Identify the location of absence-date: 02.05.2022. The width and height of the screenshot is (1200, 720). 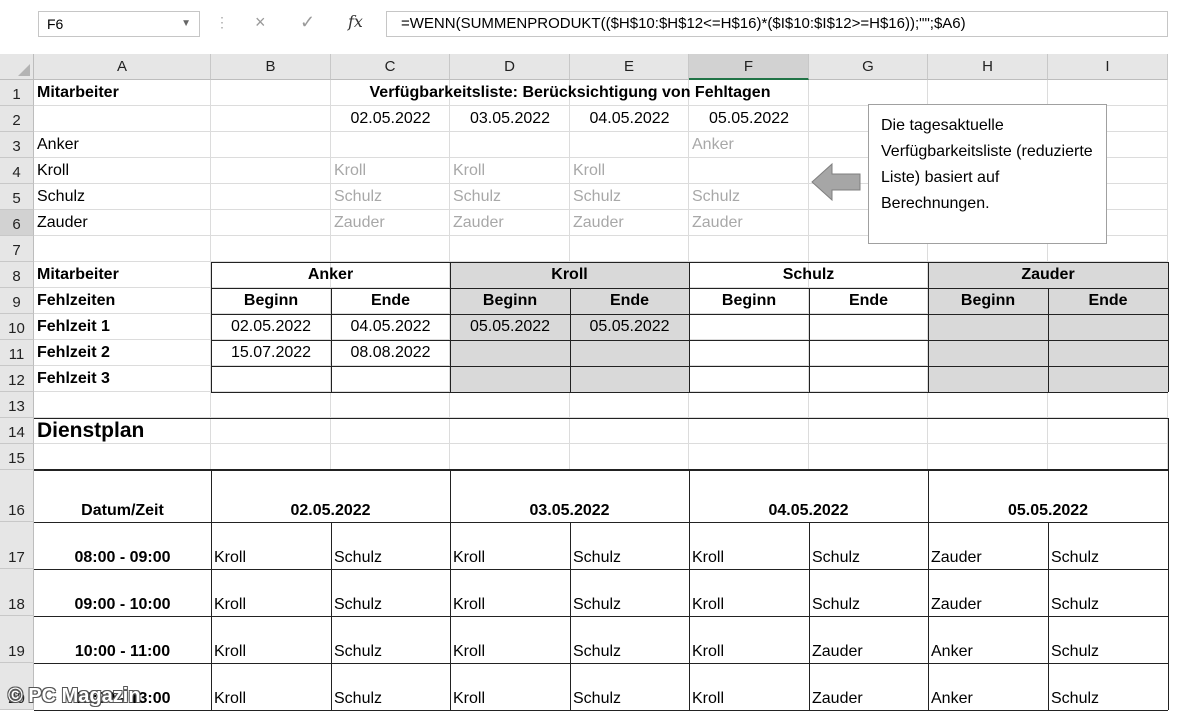
(271, 327).